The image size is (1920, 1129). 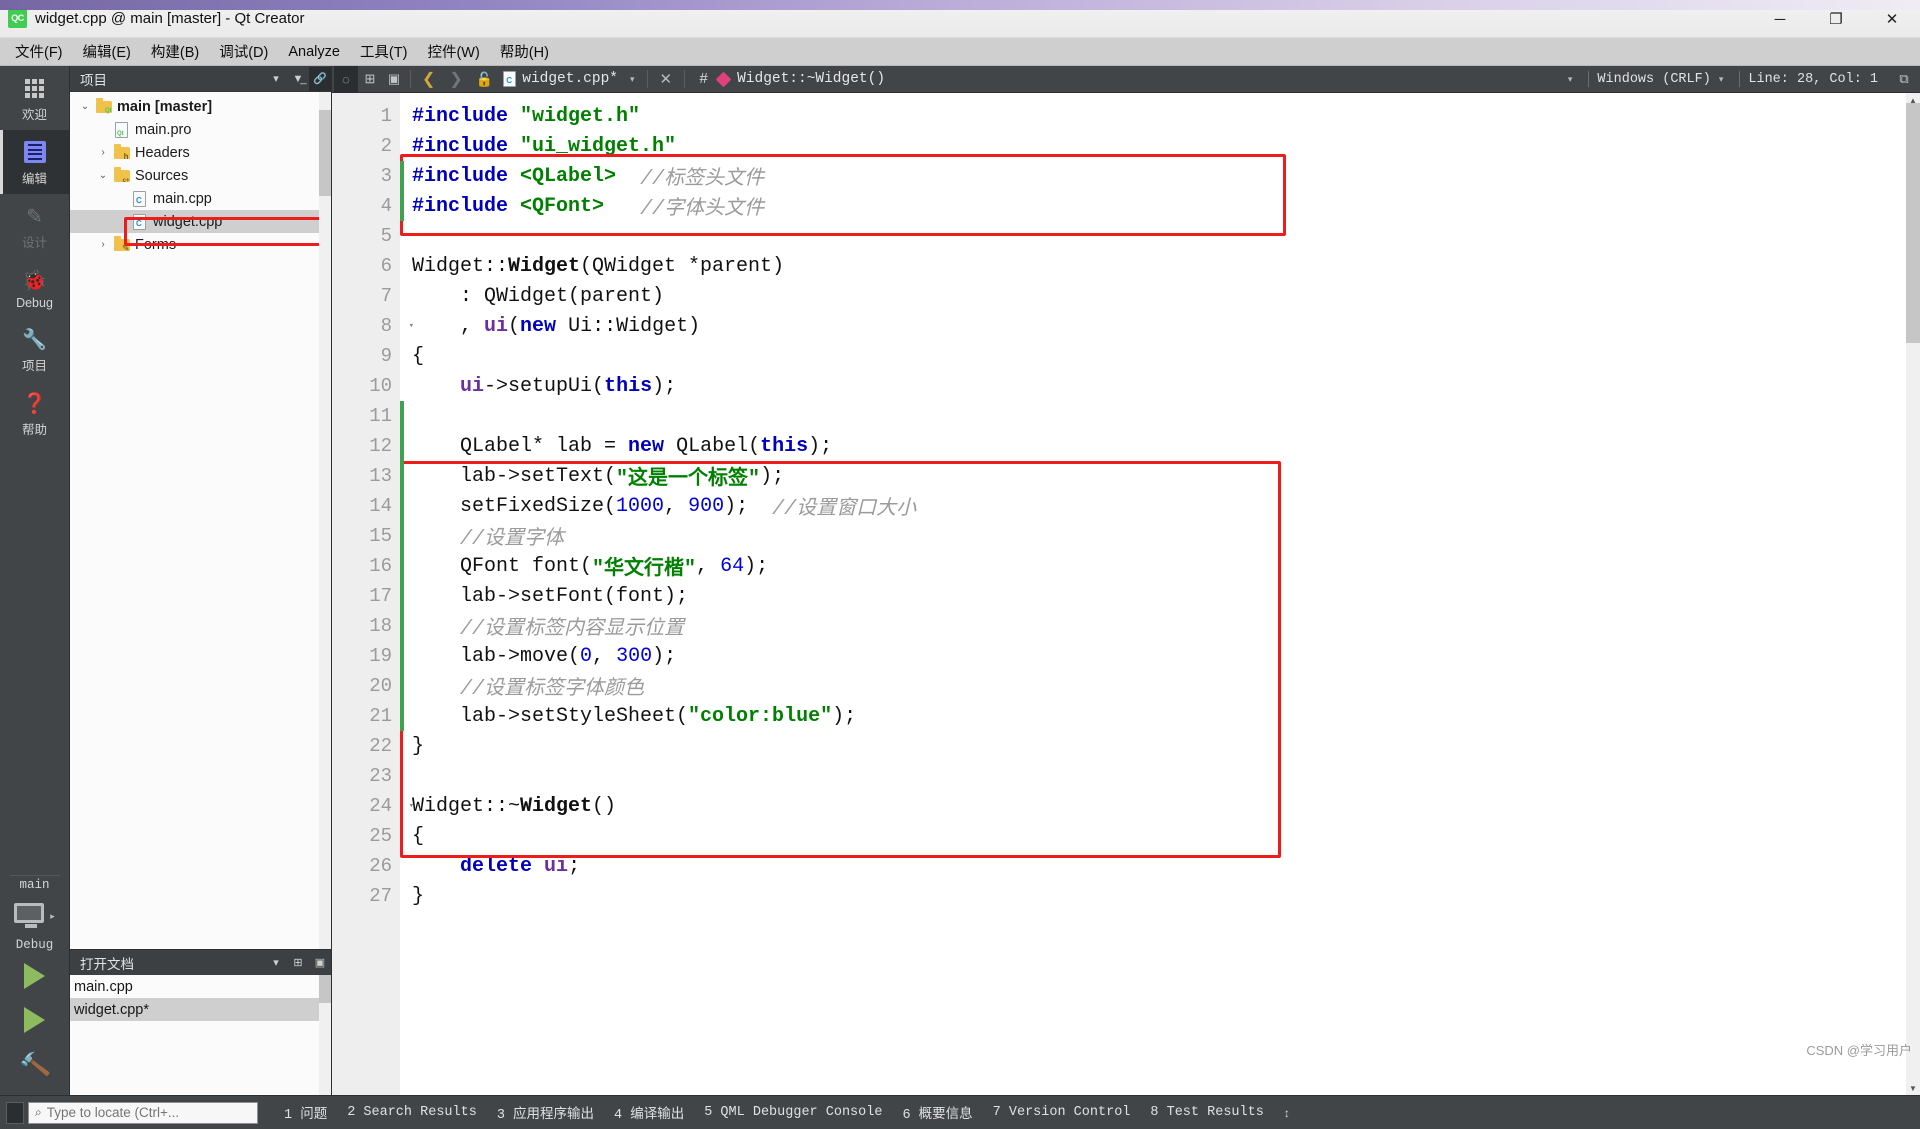 I want to click on code-line: lab->move(0, 300);, so click(x=1153, y=656).